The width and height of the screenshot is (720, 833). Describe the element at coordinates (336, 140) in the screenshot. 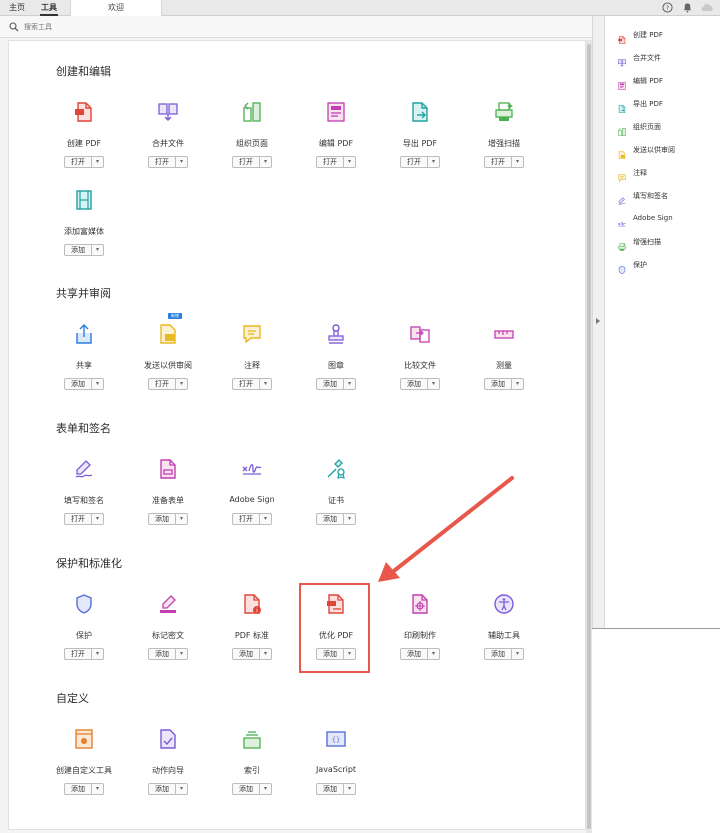

I see `tool-tile: 编辑 PDF 打开 ▾` at that location.